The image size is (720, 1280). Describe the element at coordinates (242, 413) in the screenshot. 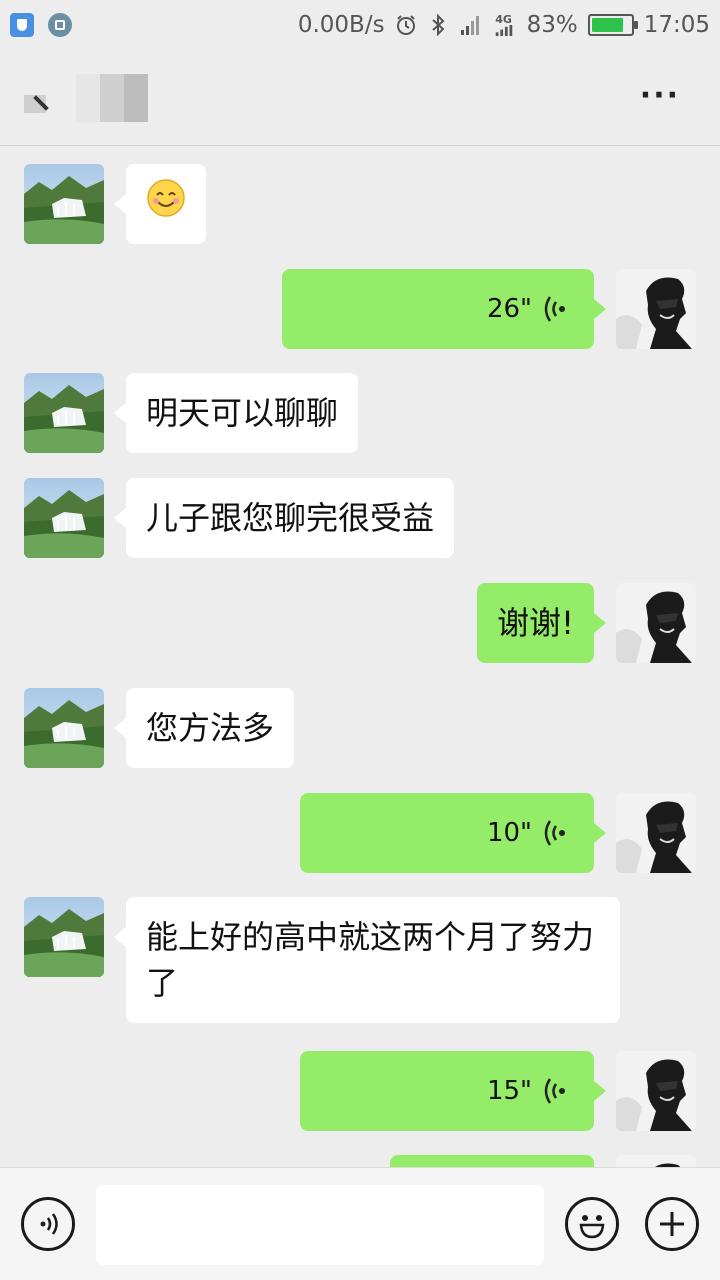

I see `message-text: 明天可以聊聊` at that location.